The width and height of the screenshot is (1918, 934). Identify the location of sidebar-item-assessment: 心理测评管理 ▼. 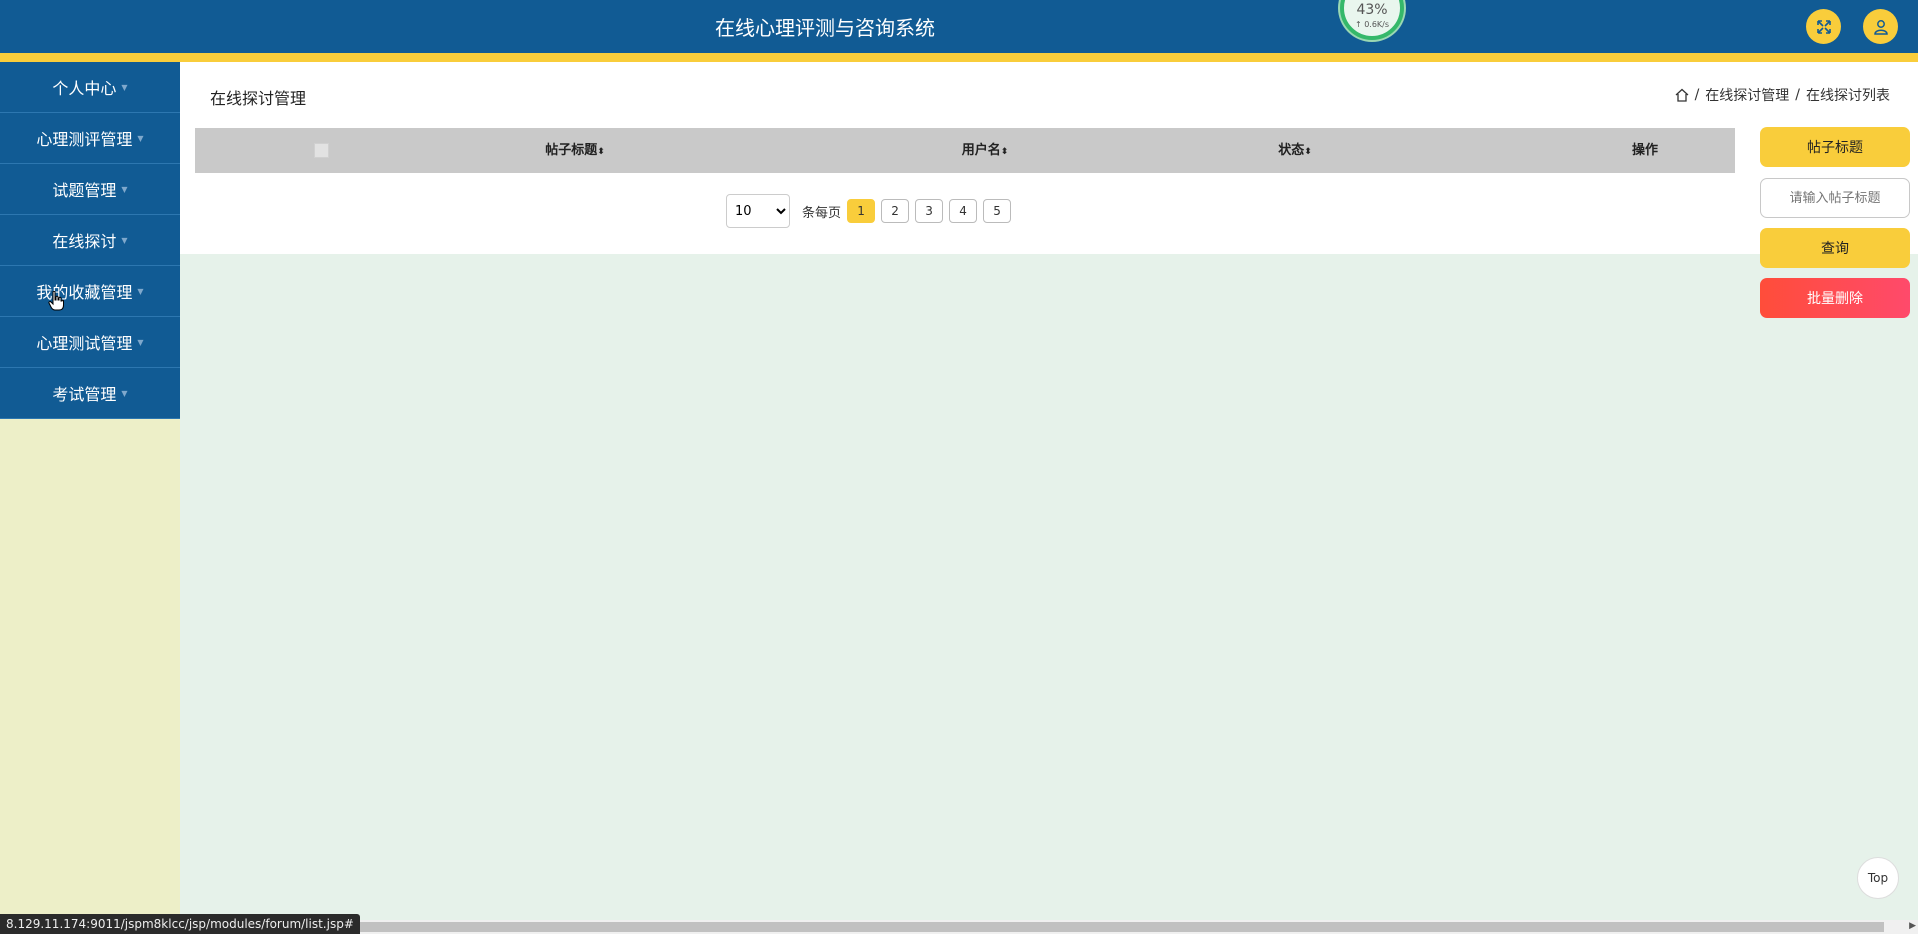
(90, 138).